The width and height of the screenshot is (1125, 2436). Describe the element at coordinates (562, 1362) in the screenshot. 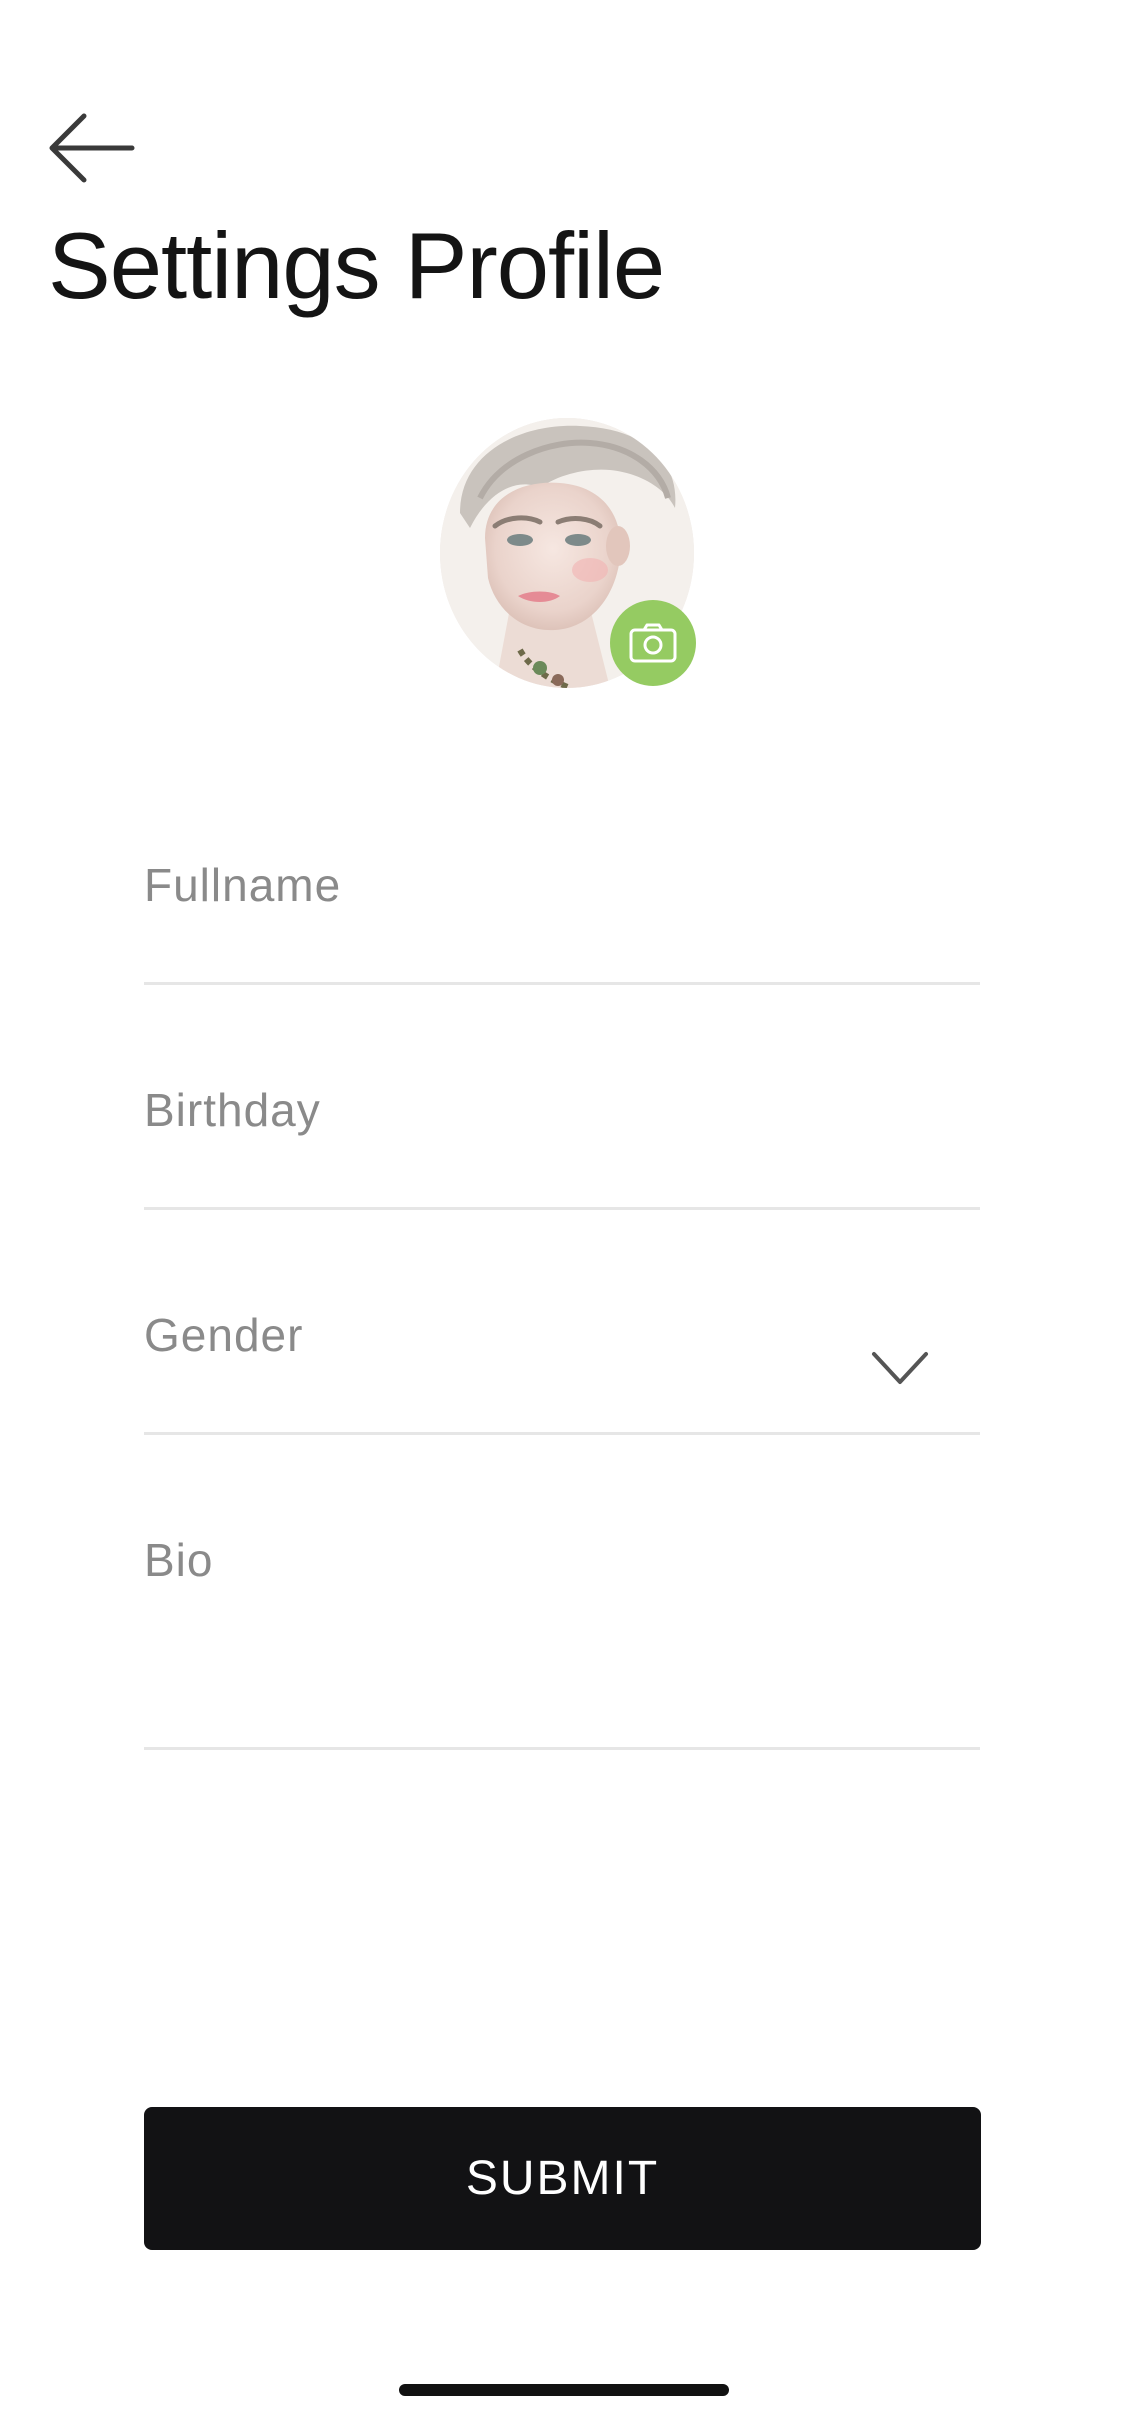

I see `gender-field: Gender` at that location.